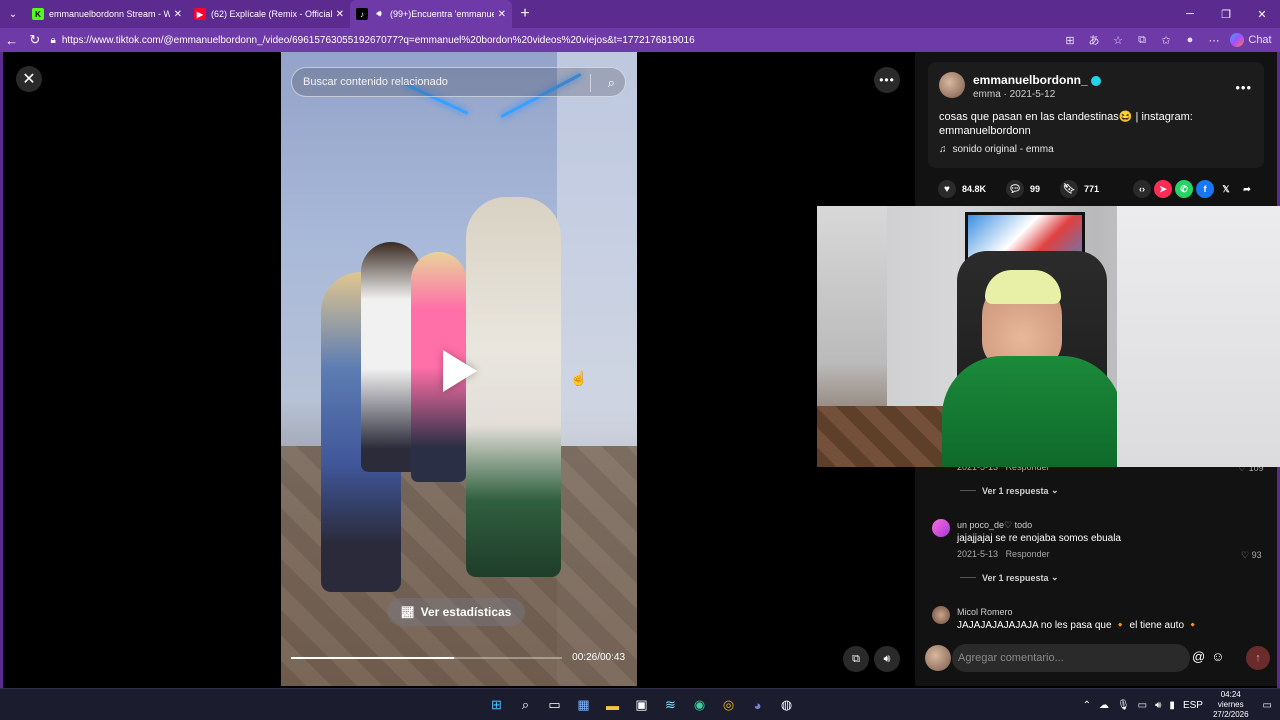  Describe the element at coordinates (1079, 189) in the screenshot. I see `save-button: 🔖︎ 771` at that location.